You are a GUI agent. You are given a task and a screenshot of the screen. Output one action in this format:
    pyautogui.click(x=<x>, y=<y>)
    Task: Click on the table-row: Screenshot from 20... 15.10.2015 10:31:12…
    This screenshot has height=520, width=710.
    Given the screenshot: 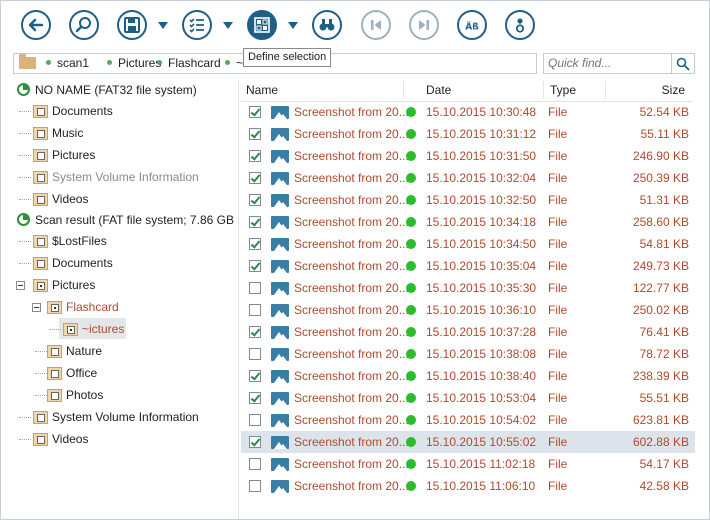 What is the action you would take?
    pyautogui.click(x=468, y=134)
    